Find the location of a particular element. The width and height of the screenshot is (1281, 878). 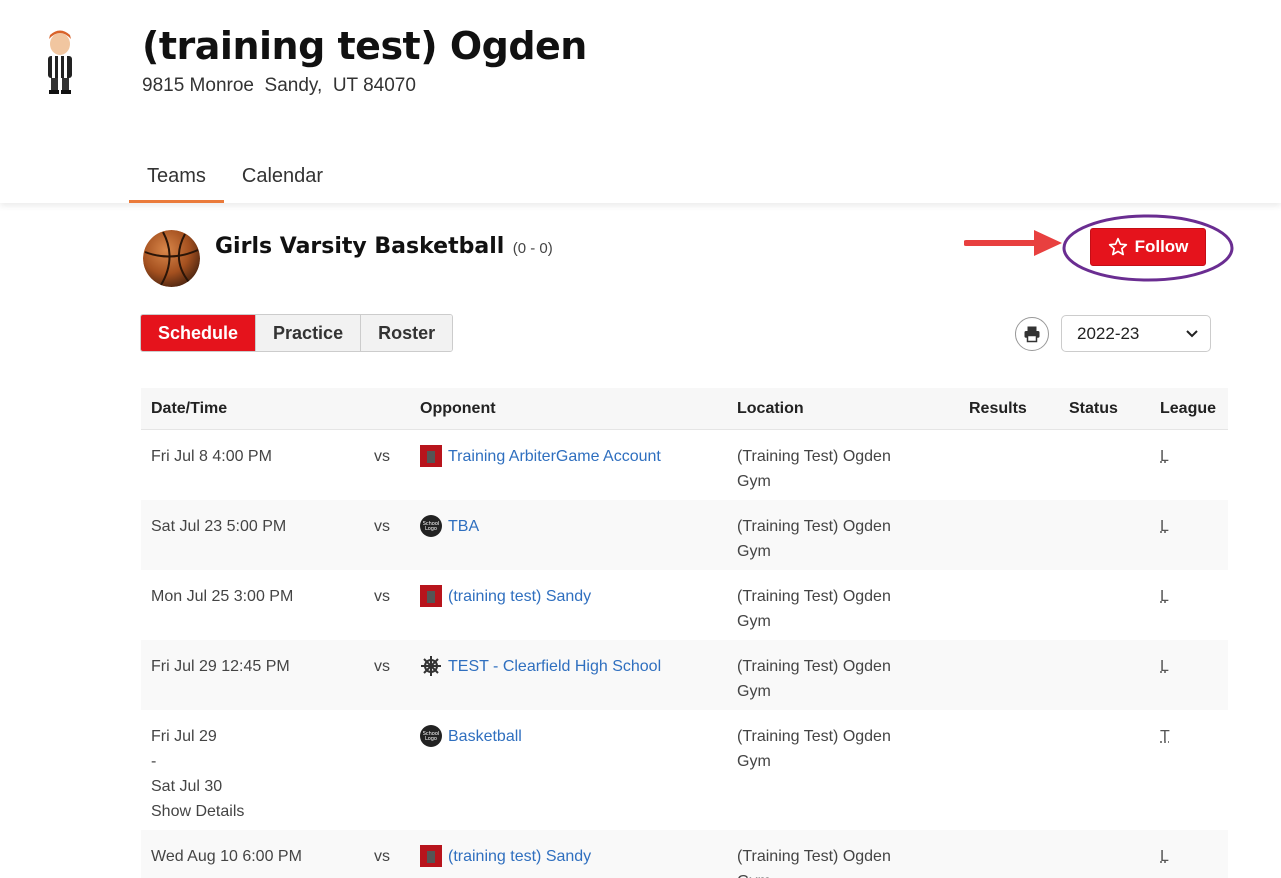

tab-teams: Teams is located at coordinates (176, 180).